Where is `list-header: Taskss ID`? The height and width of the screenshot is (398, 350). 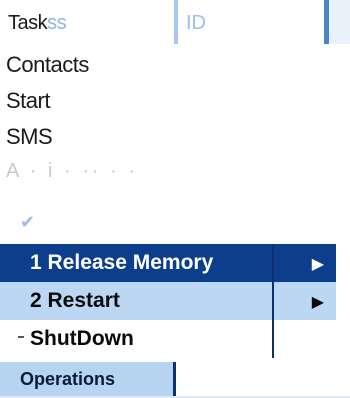 list-header: Taskss ID is located at coordinates (175, 22).